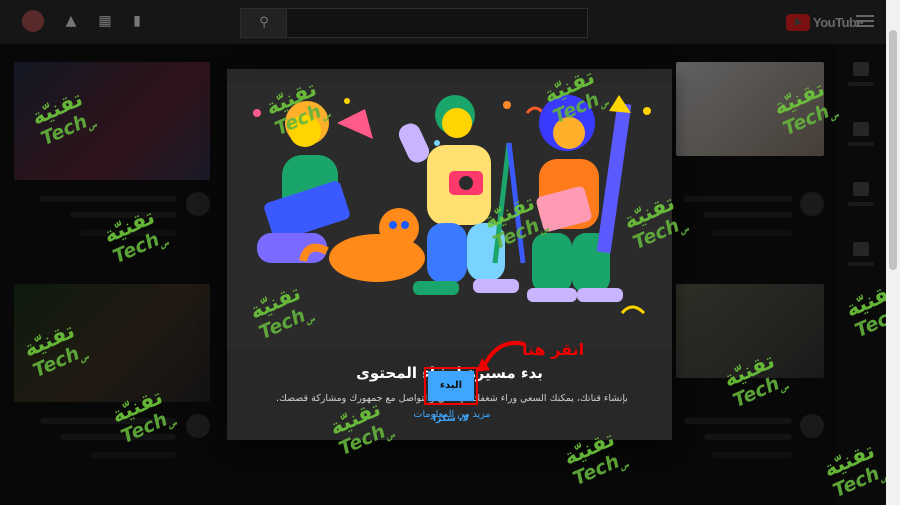 The height and width of the screenshot is (505, 900). I want to click on search-icon: ⚲, so click(264, 23).